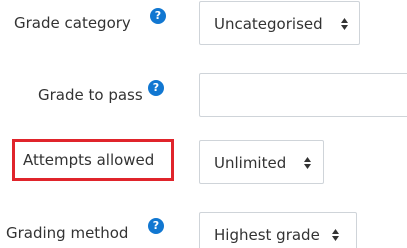 This screenshot has width=407, height=248. Describe the element at coordinates (67, 233) in the screenshot. I see `grading-method-label: Grading method` at that location.